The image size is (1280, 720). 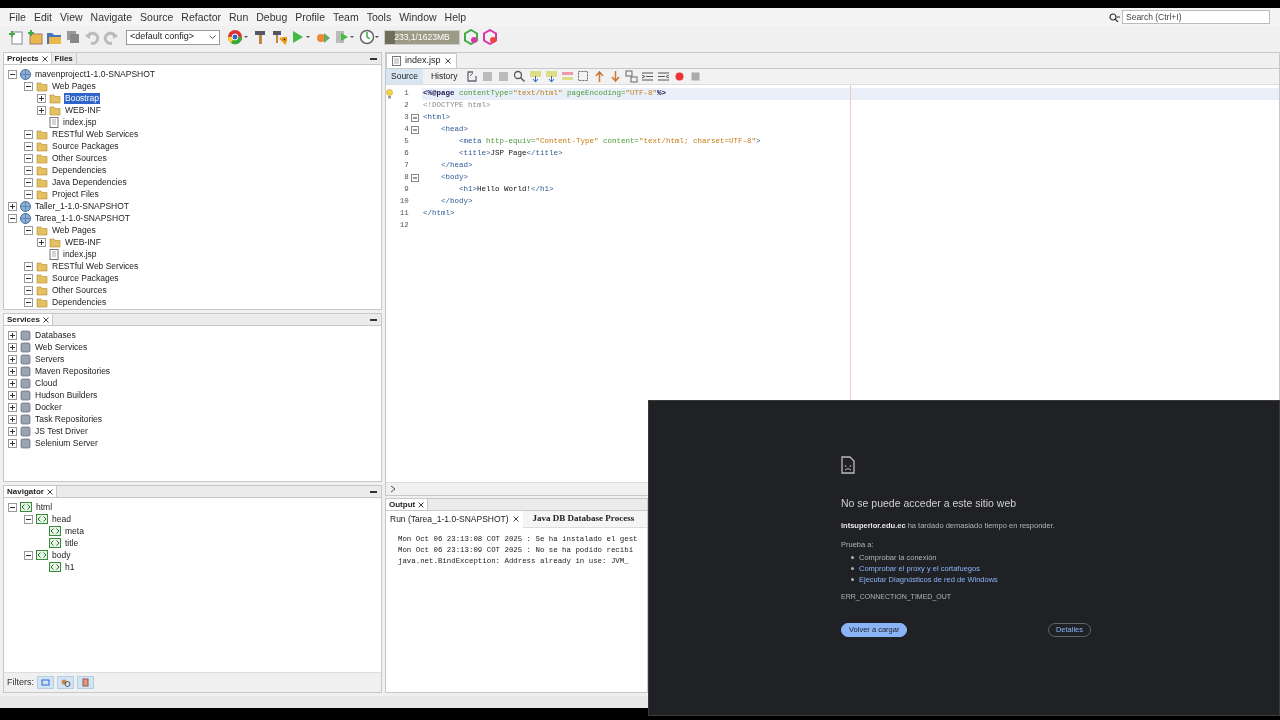 What do you see at coordinates (393, 489) in the screenshot?
I see `chevron-icon` at bounding box center [393, 489].